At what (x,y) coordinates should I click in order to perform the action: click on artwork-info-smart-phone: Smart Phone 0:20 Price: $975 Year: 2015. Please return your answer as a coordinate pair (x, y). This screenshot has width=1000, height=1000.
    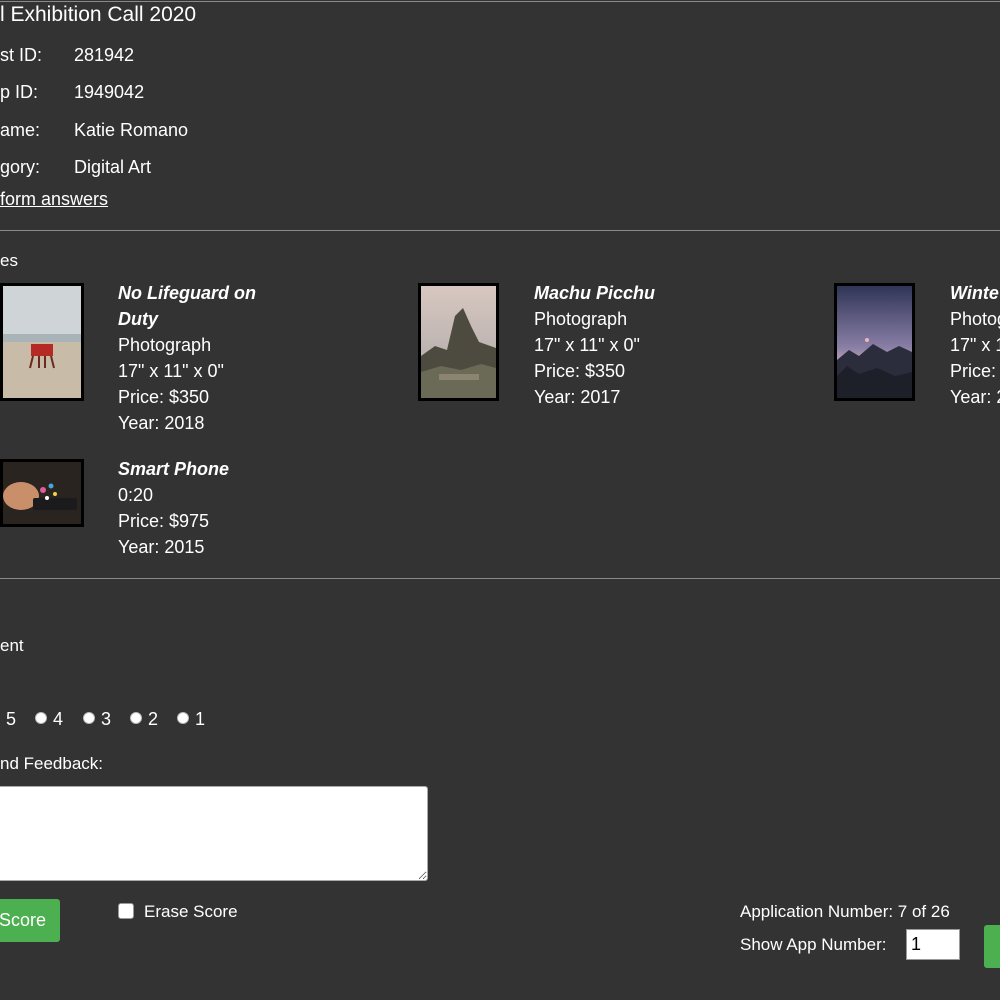
    Looking at the image, I should click on (173, 508).